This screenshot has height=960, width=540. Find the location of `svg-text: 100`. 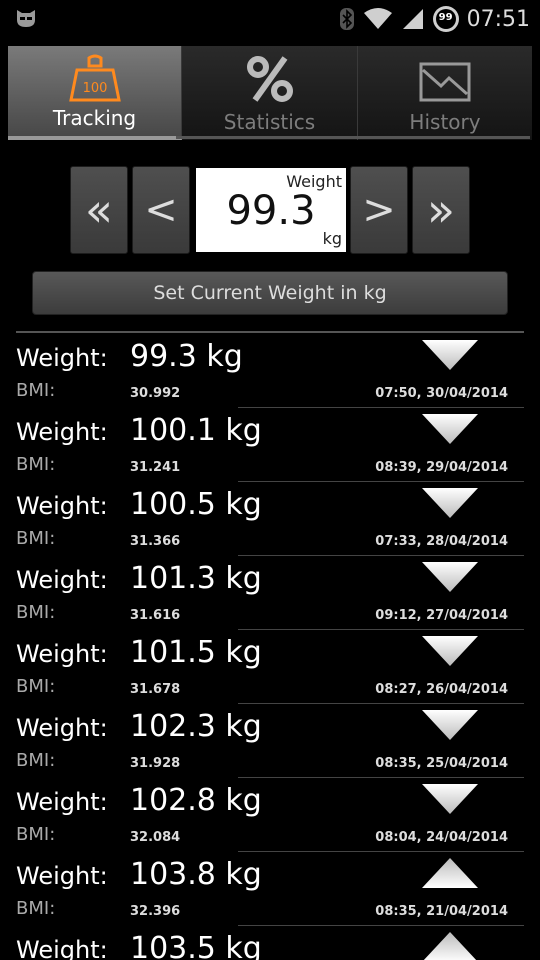

svg-text: 100 is located at coordinates (94, 88).